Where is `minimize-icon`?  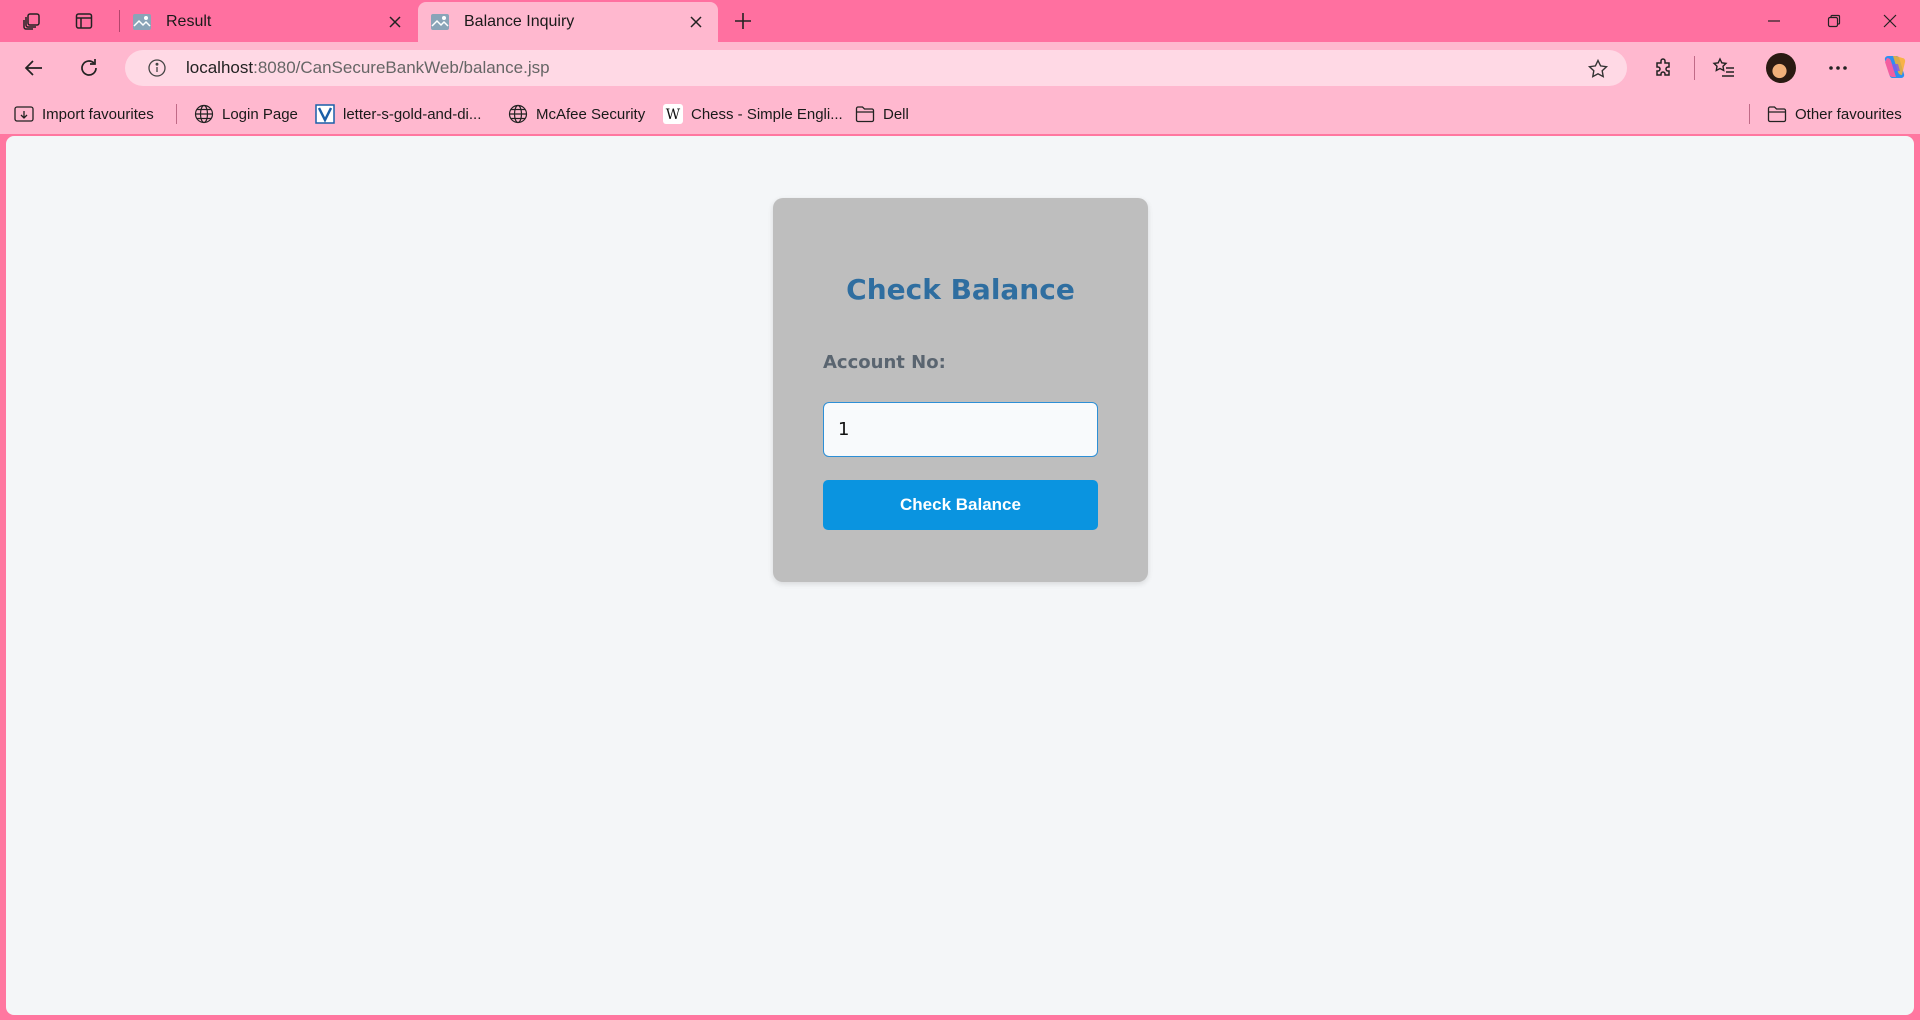
minimize-icon is located at coordinates (1774, 21).